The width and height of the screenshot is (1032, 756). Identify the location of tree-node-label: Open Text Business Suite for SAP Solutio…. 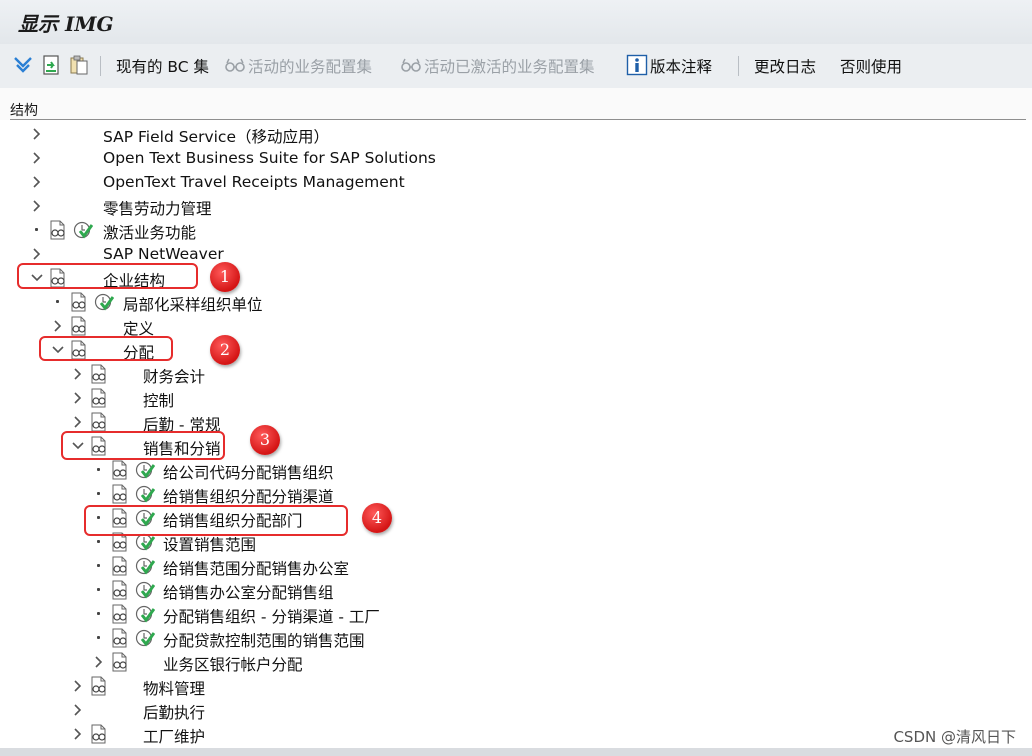
(269, 158).